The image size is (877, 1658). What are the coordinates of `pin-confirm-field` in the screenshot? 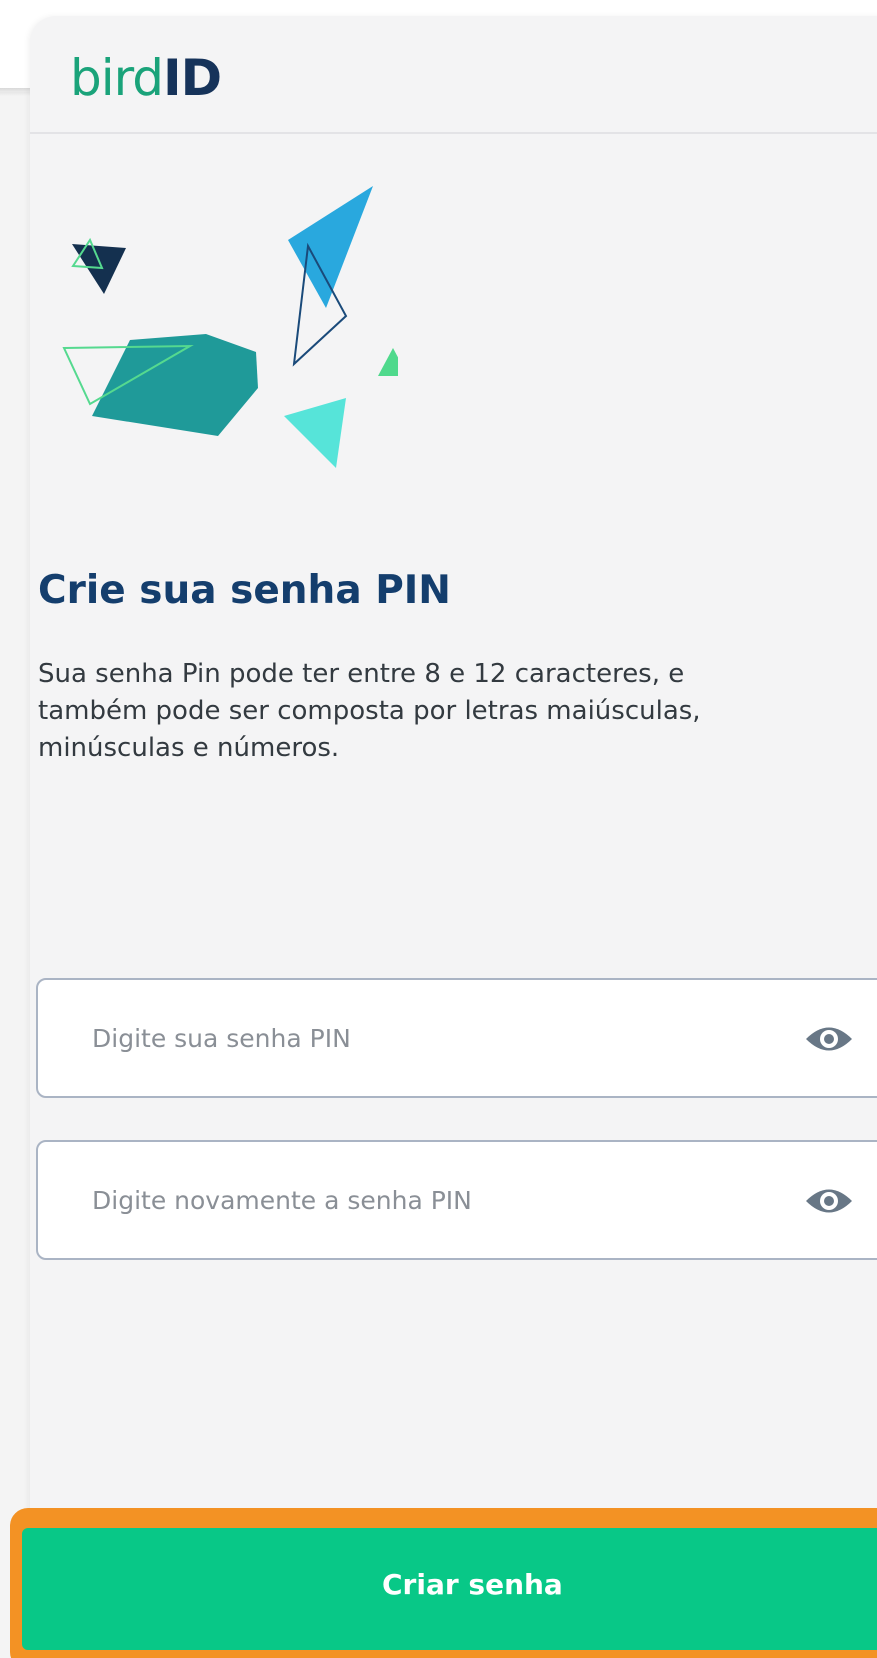 It's located at (456, 1200).